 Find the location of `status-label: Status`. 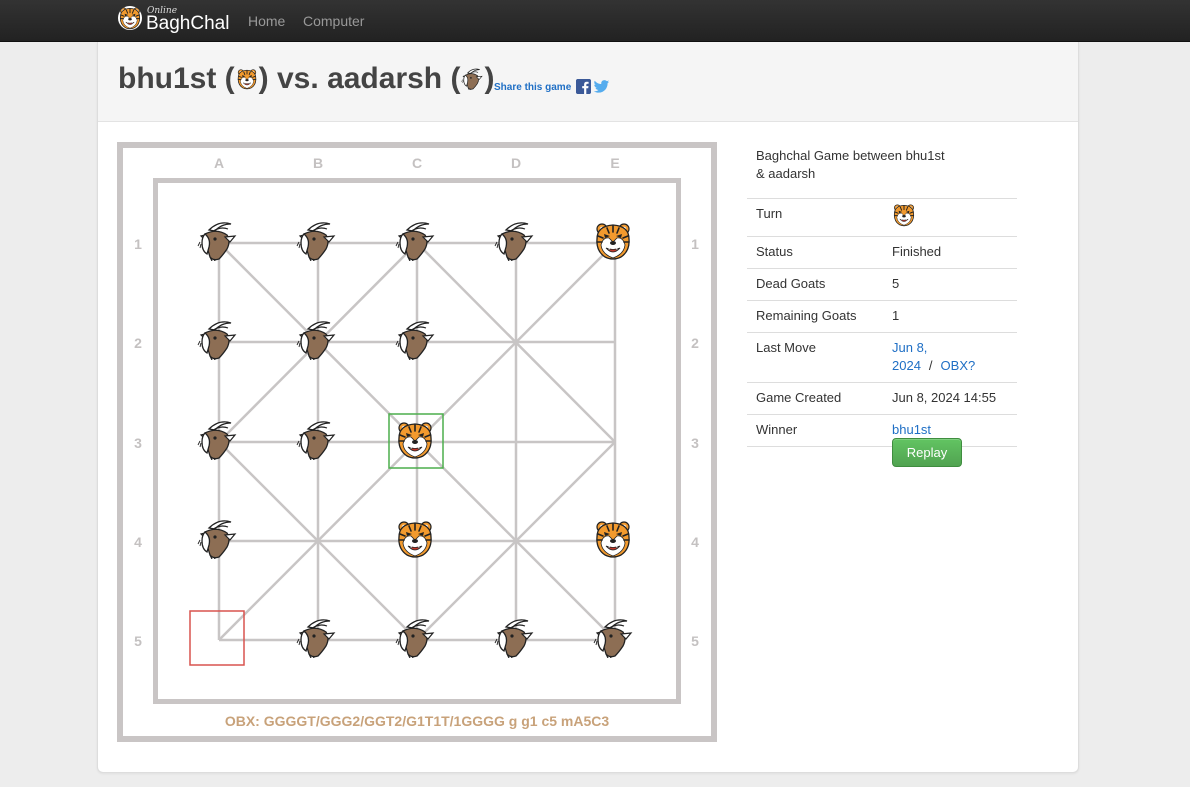

status-label: Status is located at coordinates (815, 252).